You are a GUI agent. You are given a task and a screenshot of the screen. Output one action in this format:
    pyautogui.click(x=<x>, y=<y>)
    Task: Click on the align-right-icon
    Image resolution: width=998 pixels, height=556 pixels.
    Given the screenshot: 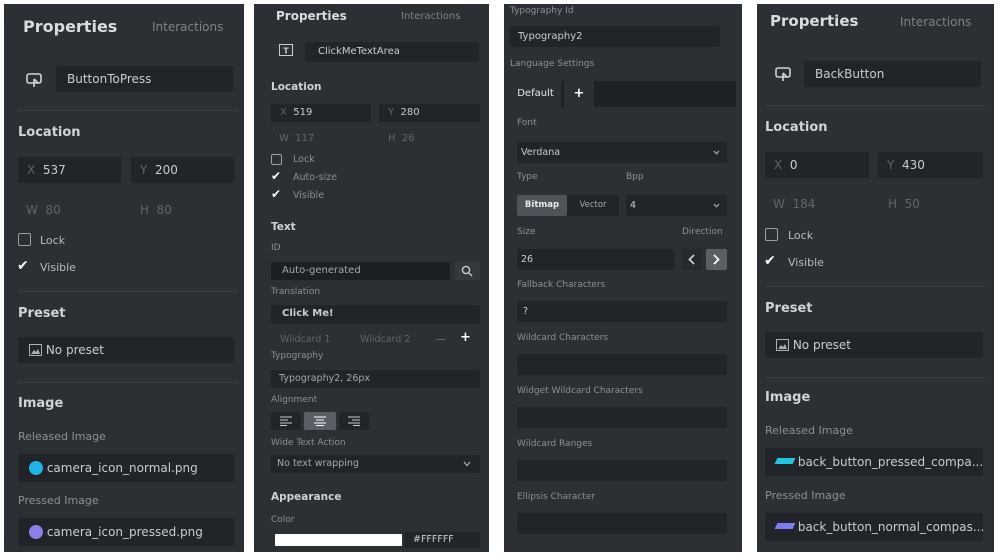 What is the action you would take?
    pyautogui.click(x=354, y=421)
    